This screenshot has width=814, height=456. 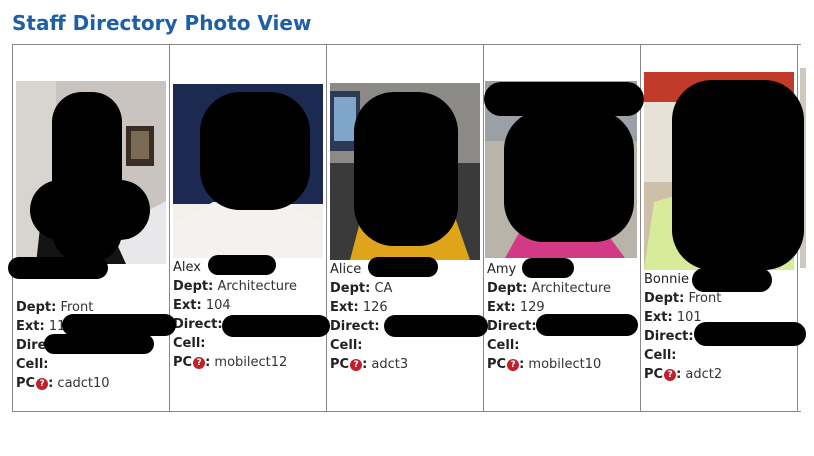 I want to click on ext-value: 101, so click(x=689, y=317).